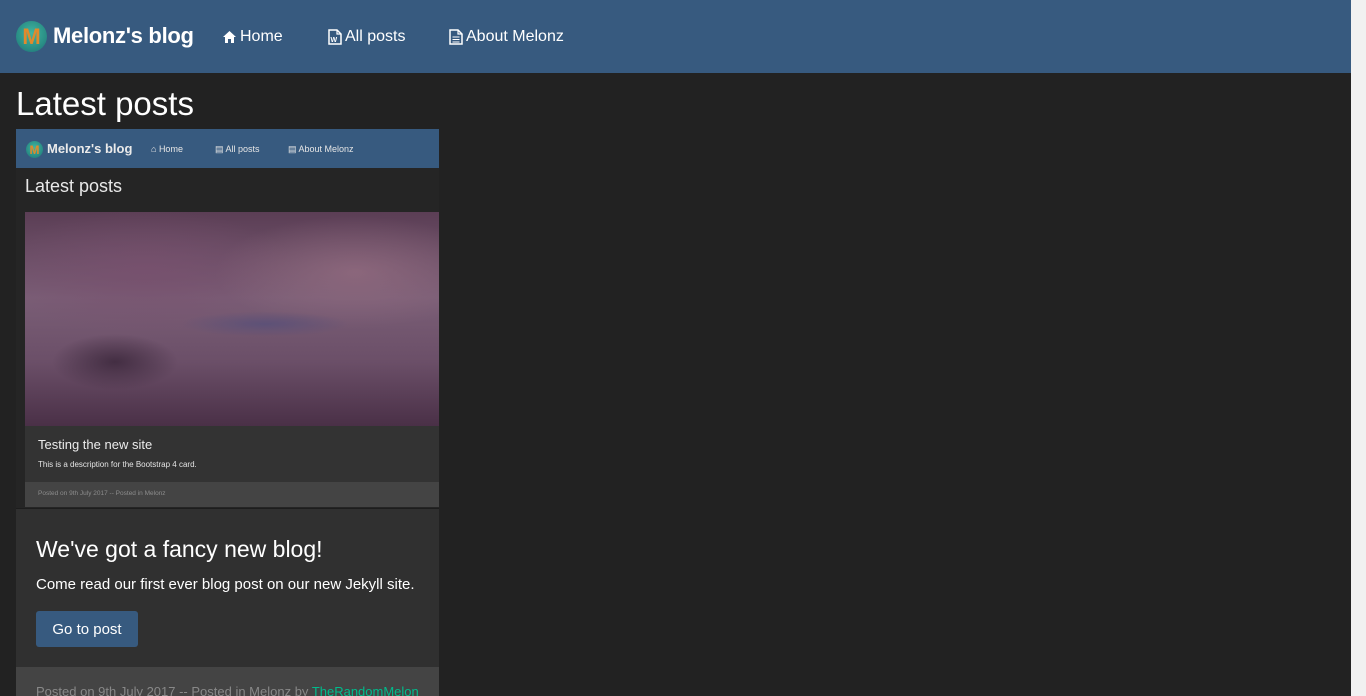 Image resolution: width=1366 pixels, height=696 pixels. I want to click on nav-home-label: Home, so click(261, 36).